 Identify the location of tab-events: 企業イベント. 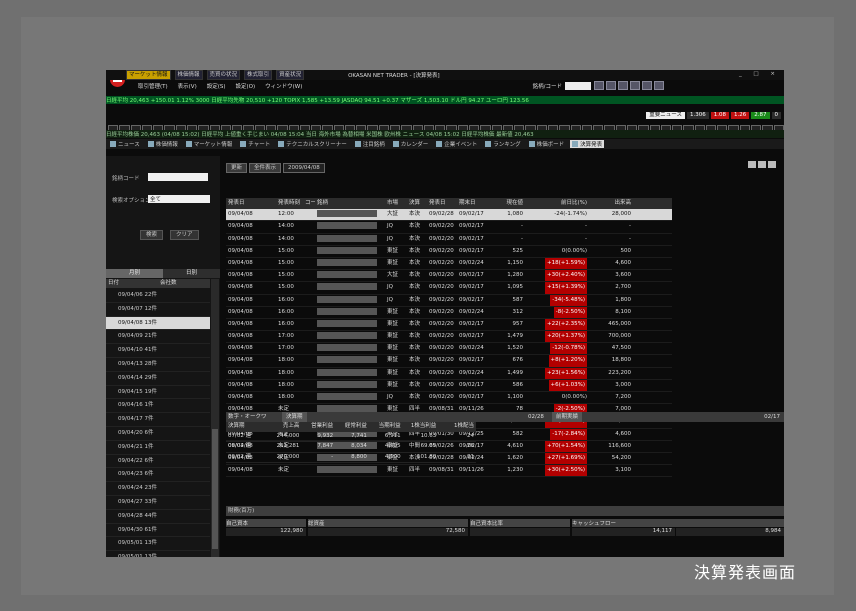
(456, 144).